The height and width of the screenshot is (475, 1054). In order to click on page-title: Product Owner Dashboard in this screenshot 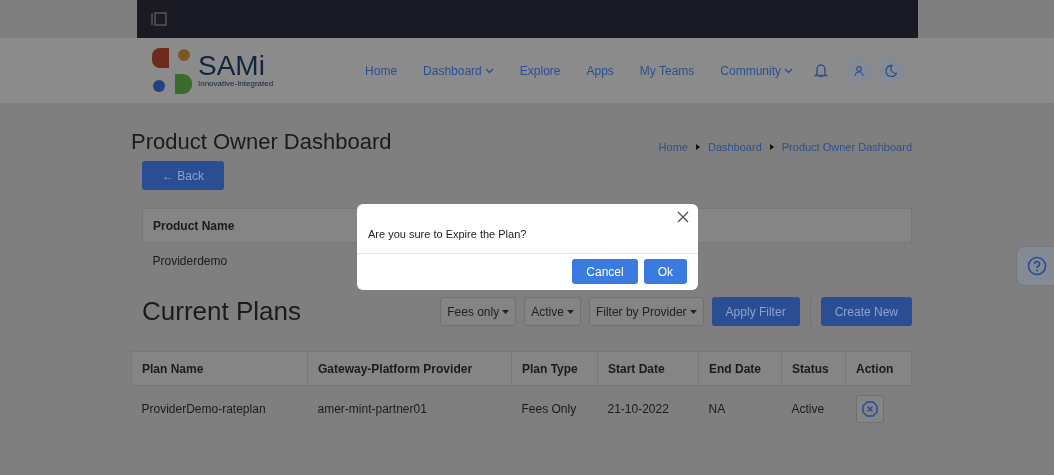, I will do `click(261, 142)`.